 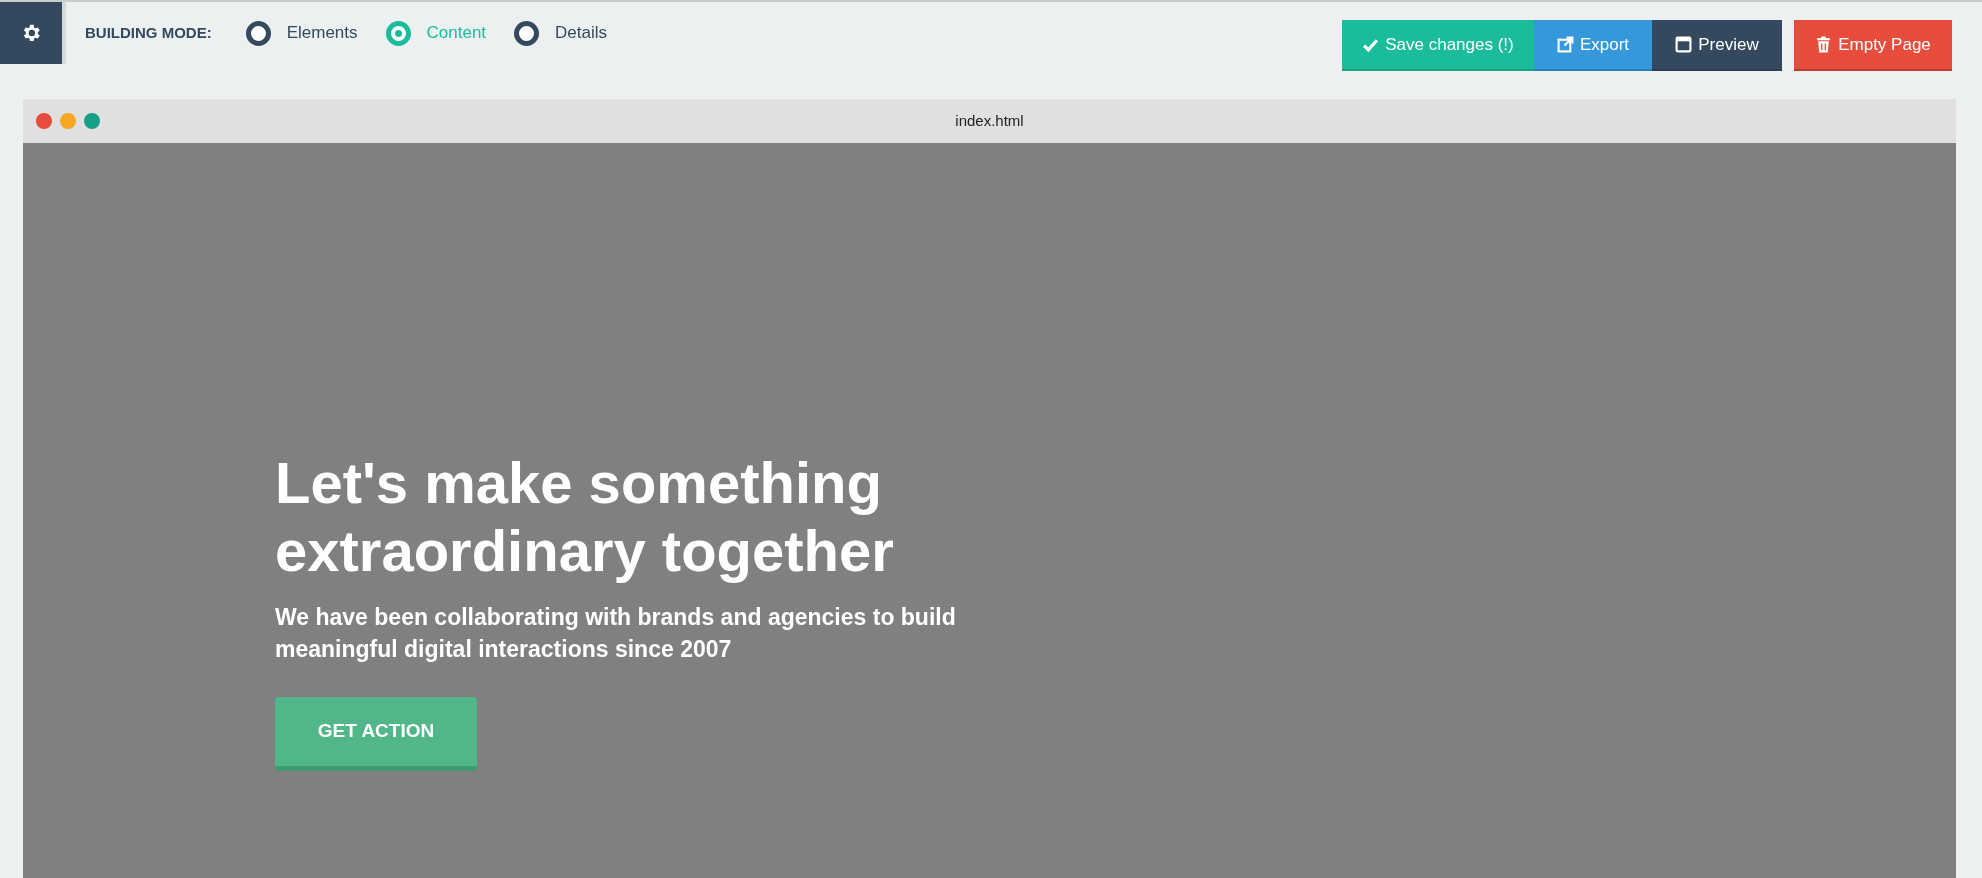 I want to click on external-link-icon, so click(x=1565, y=44).